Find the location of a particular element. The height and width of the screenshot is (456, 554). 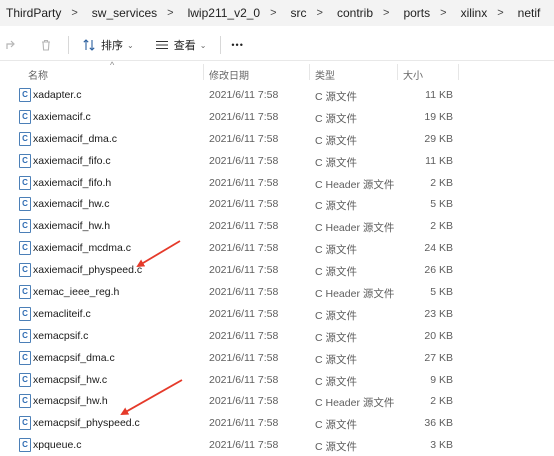

file-size: 11 KB is located at coordinates (439, 160).